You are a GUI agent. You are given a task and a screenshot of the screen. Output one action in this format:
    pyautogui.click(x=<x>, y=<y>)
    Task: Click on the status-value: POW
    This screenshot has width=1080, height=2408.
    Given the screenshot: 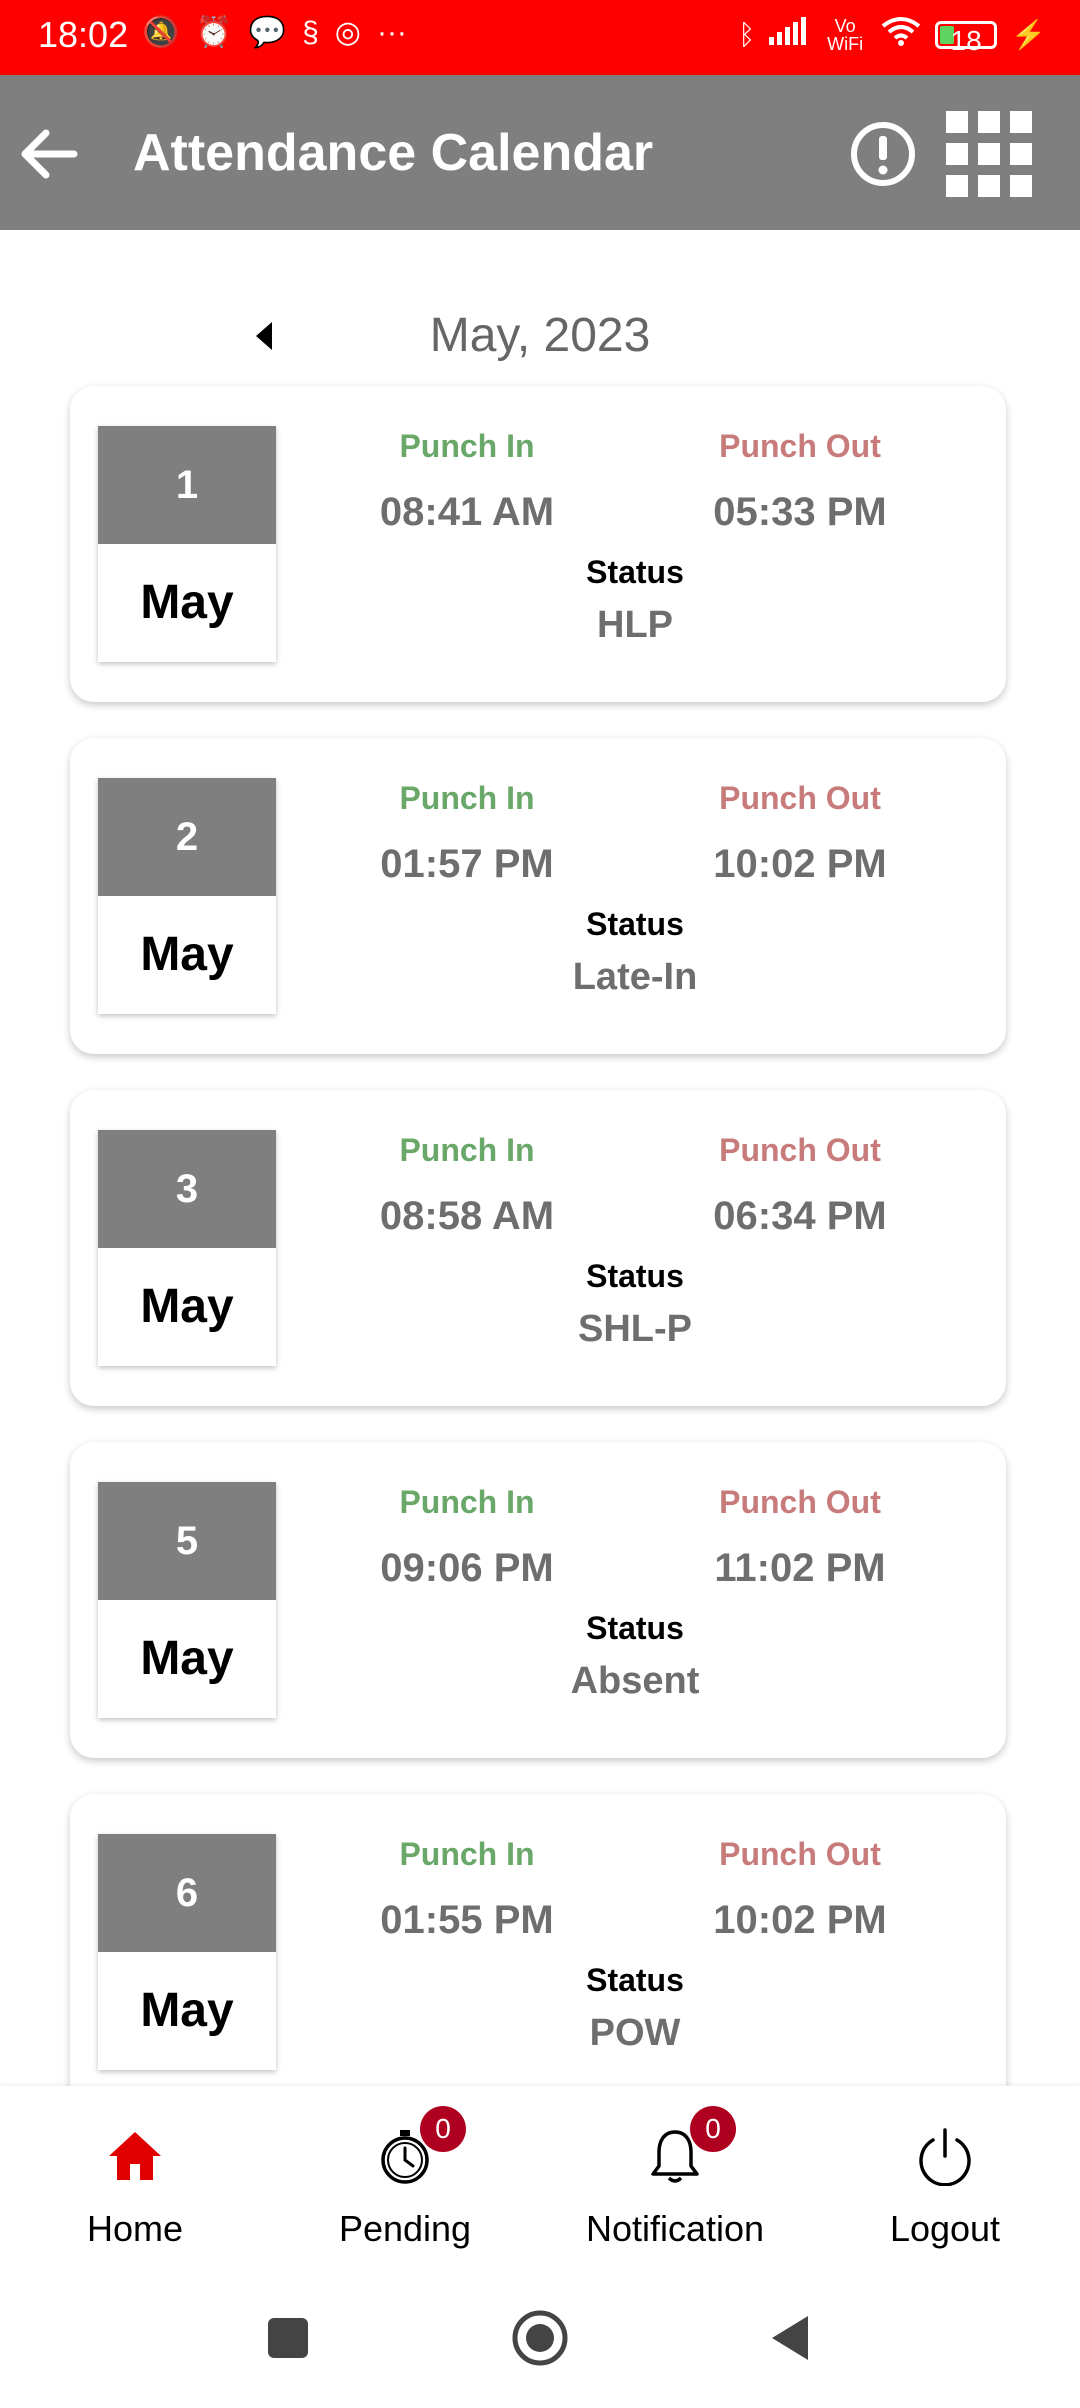 What is the action you would take?
    pyautogui.click(x=635, y=2033)
    